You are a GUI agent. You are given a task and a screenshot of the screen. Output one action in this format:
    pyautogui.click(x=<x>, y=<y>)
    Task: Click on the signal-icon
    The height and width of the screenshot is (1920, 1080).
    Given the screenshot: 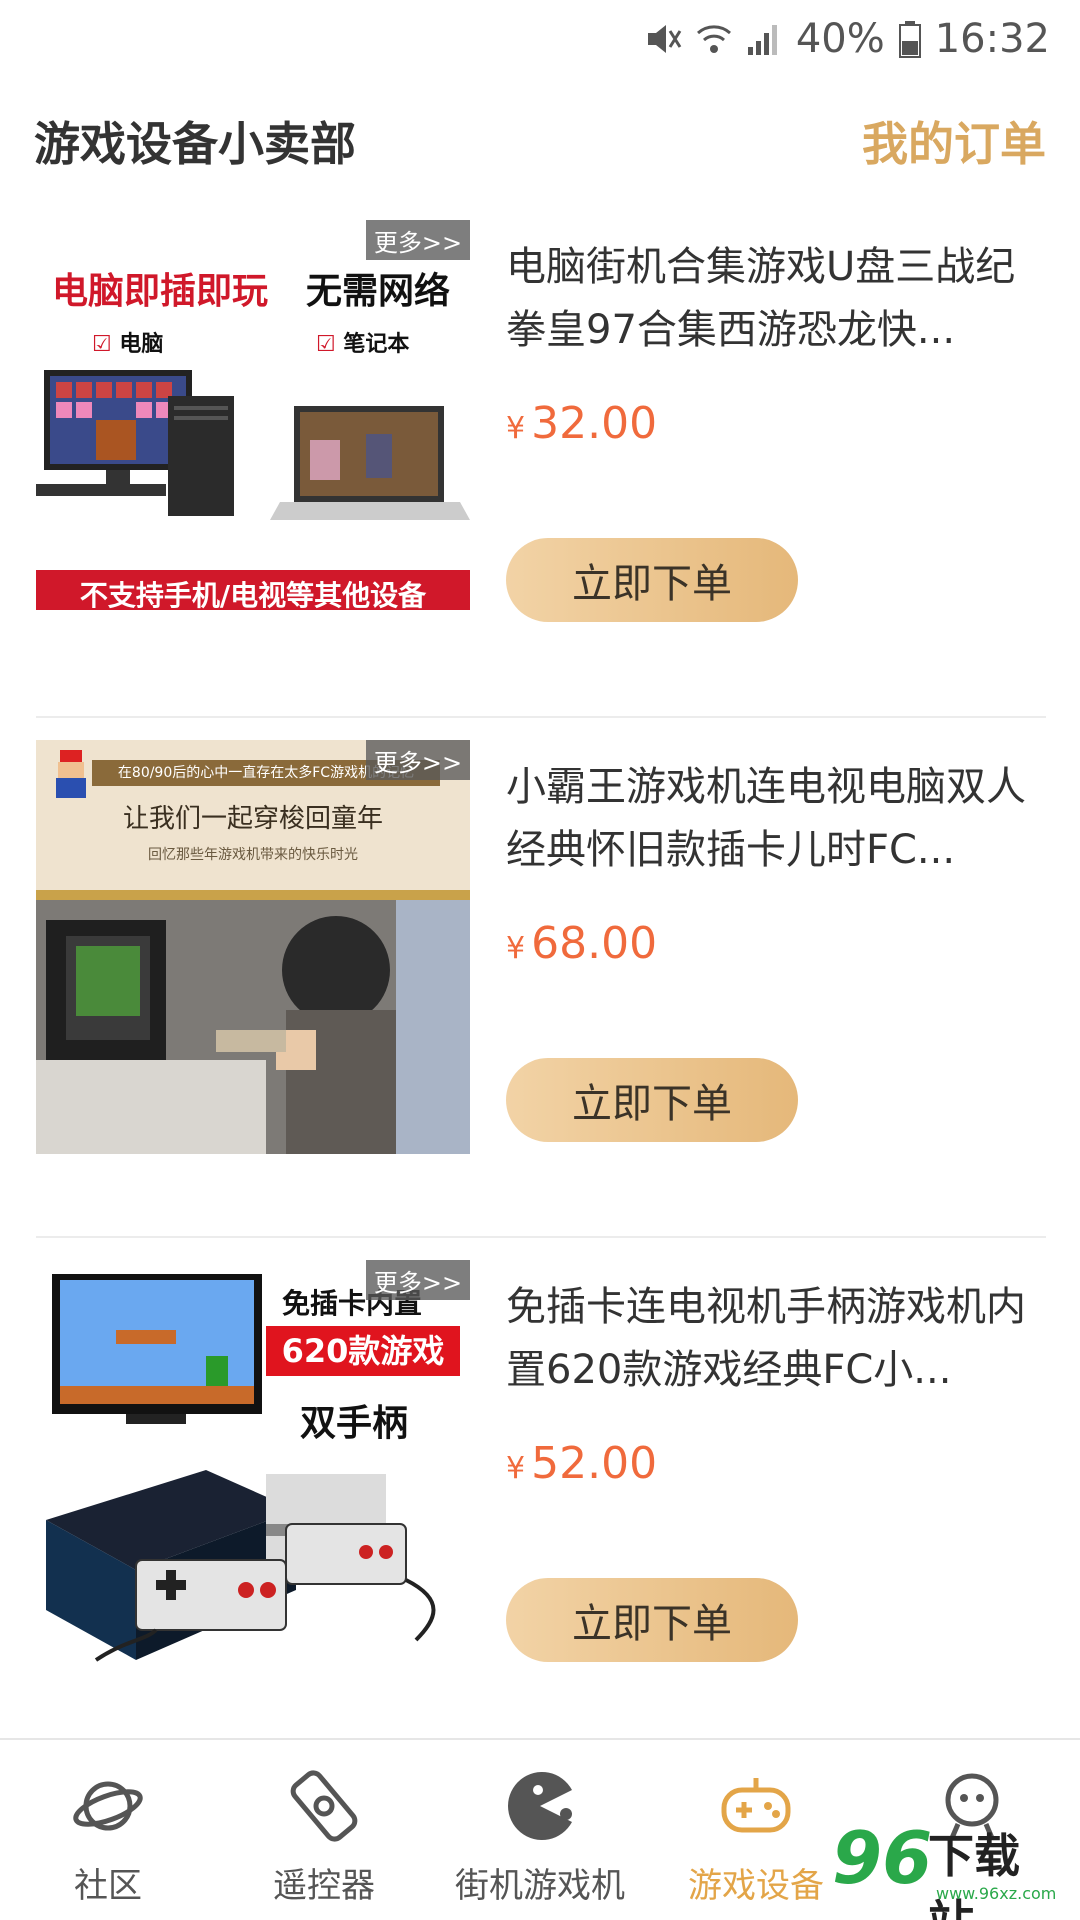 What is the action you would take?
    pyautogui.click(x=764, y=39)
    